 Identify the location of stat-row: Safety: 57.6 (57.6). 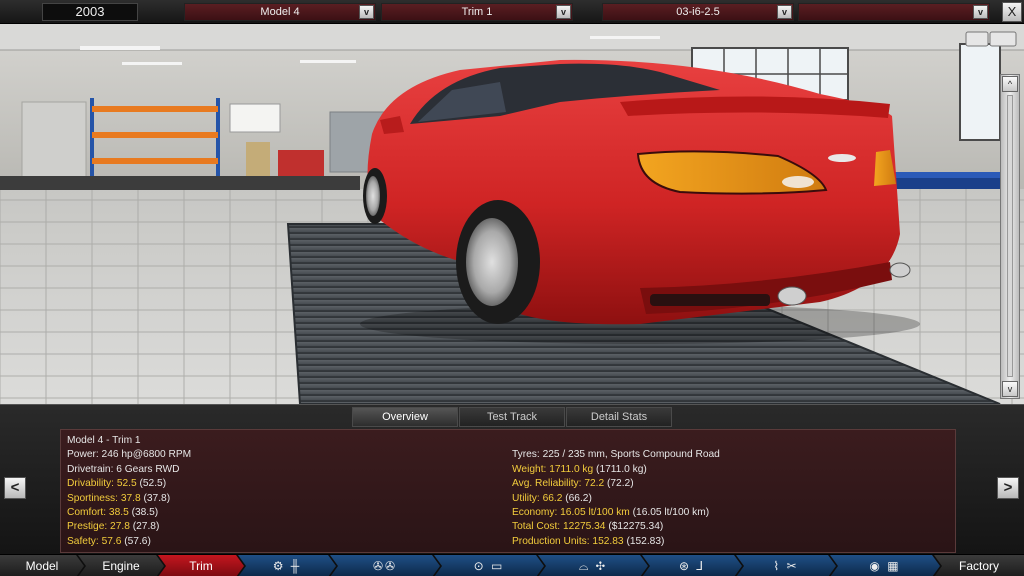
(129, 542).